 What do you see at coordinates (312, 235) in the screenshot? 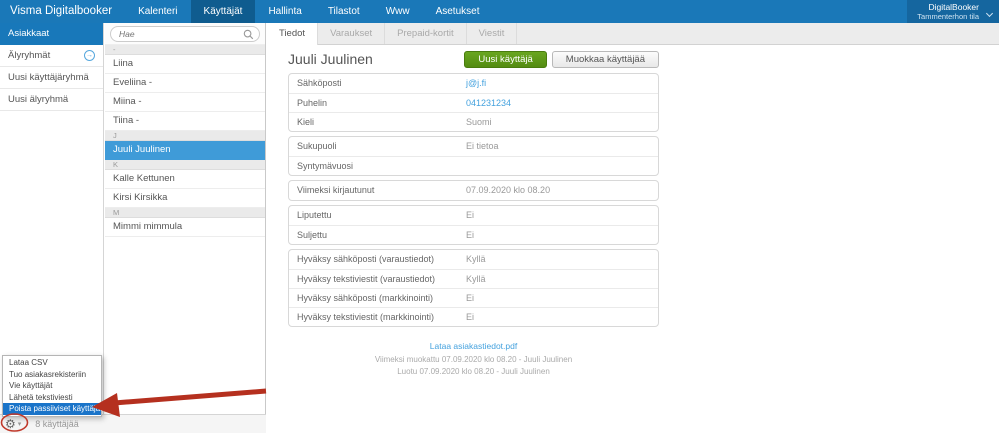
I see `field-label: Suljettu` at bounding box center [312, 235].